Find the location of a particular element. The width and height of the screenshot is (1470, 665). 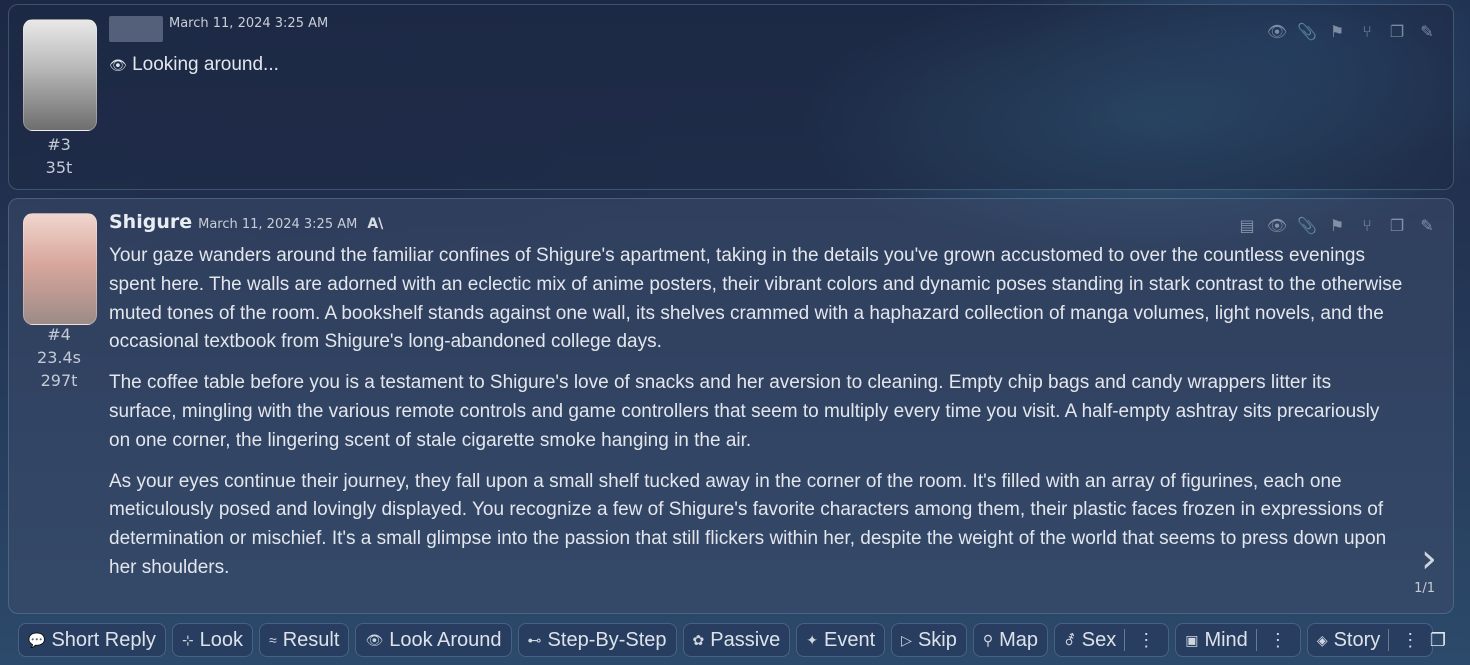

quick-reply-group-2: ▣ Mind ⋮ is located at coordinates (1238, 640).